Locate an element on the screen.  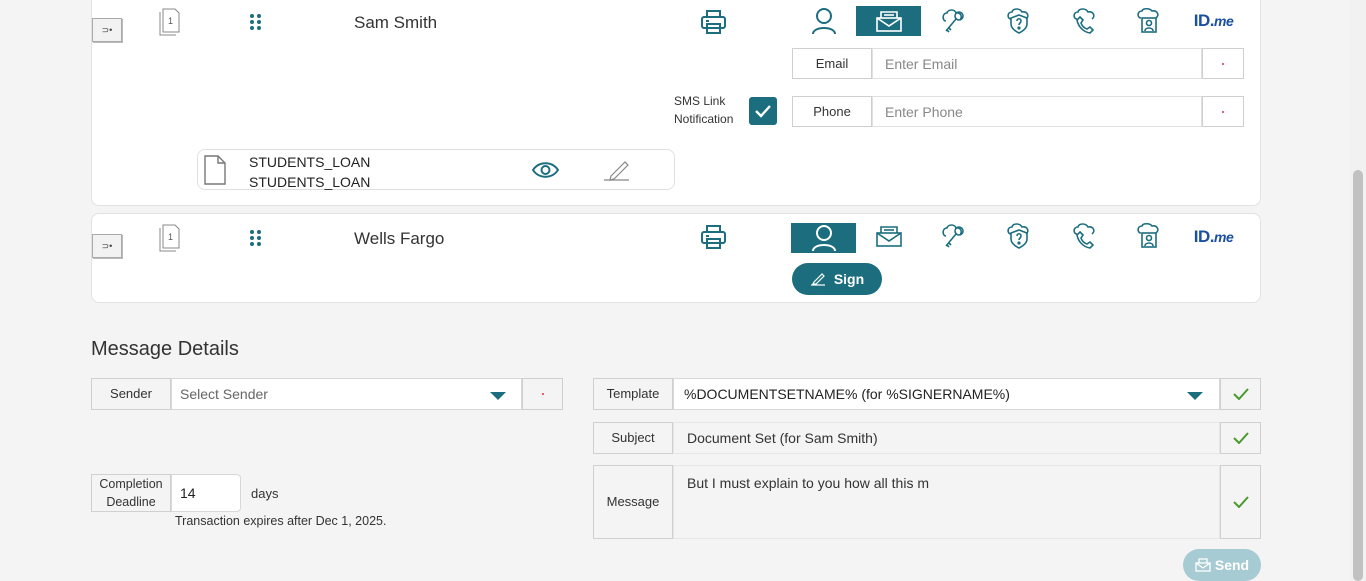
subject-label: Subject is located at coordinates (633, 438).